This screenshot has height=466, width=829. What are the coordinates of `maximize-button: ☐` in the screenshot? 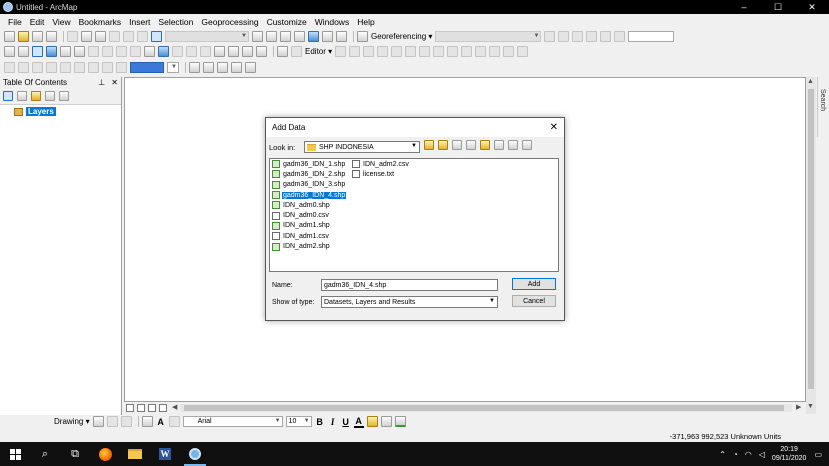 It's located at (778, 7).